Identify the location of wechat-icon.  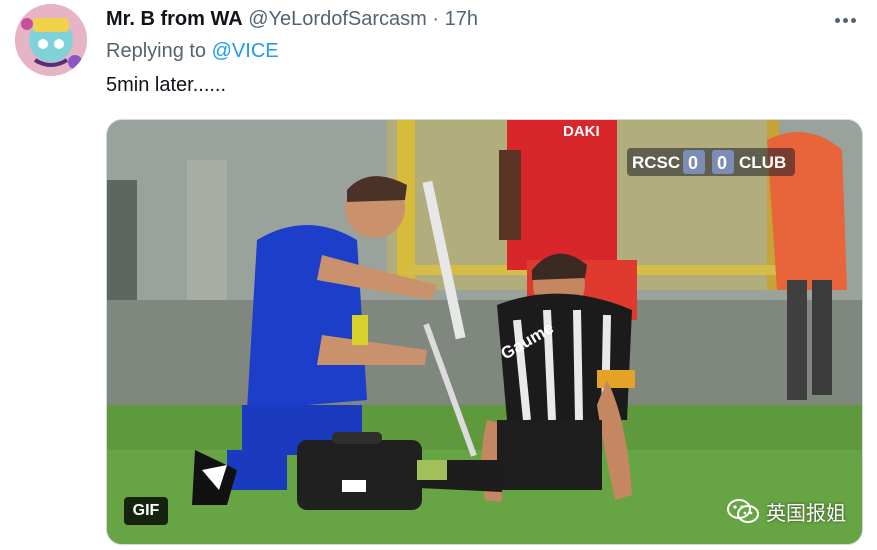
(743, 511).